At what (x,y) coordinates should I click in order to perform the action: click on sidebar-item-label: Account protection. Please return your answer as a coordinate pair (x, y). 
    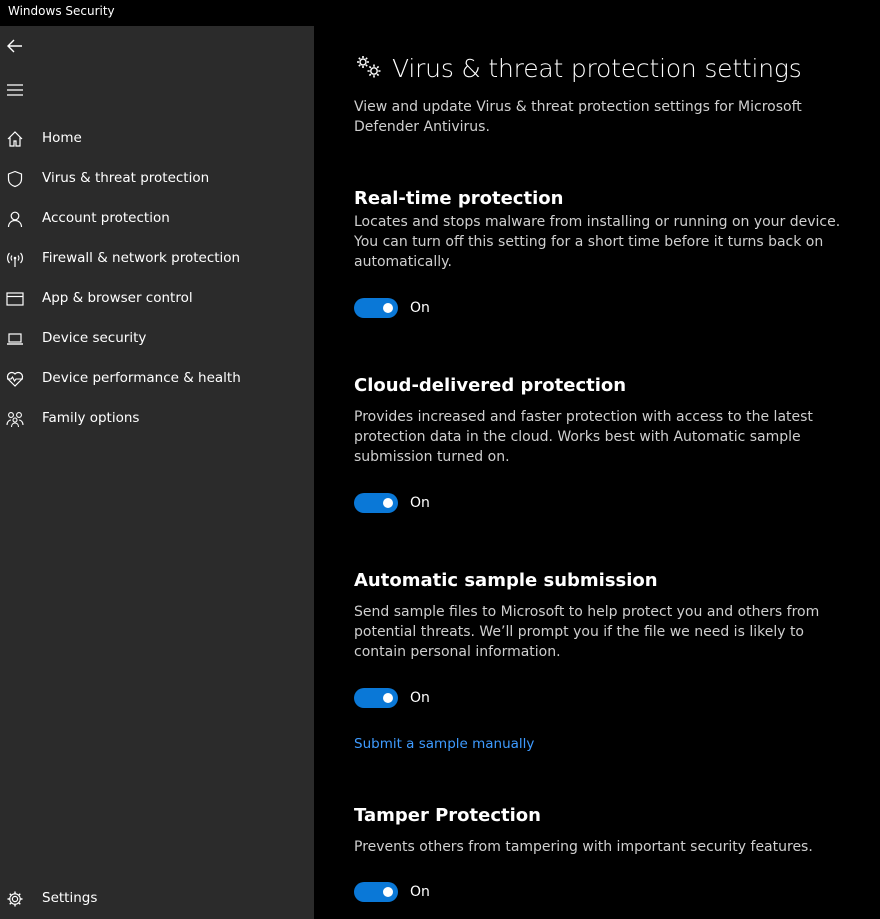
    Looking at the image, I should click on (106, 218).